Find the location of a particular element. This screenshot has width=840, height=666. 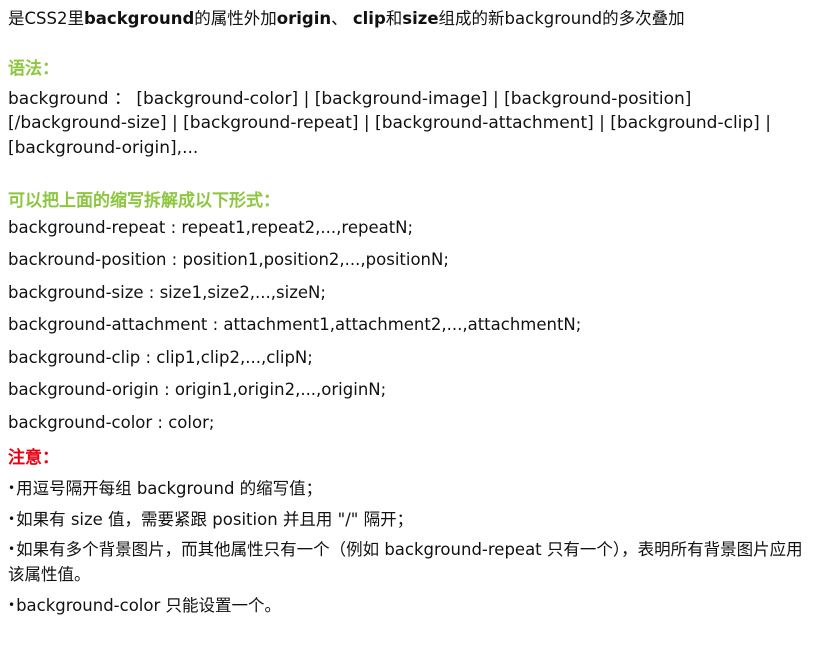

notes-section-heading: 注意： is located at coordinates (33, 458).